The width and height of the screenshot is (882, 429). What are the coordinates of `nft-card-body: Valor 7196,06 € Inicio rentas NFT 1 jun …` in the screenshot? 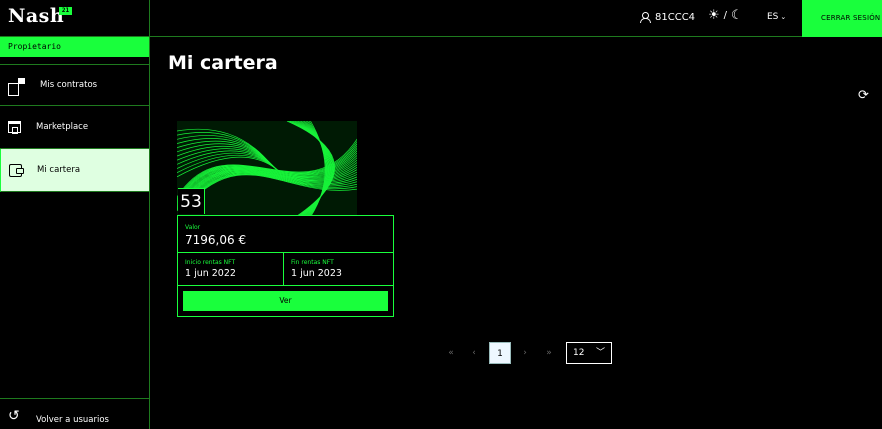 It's located at (285, 266).